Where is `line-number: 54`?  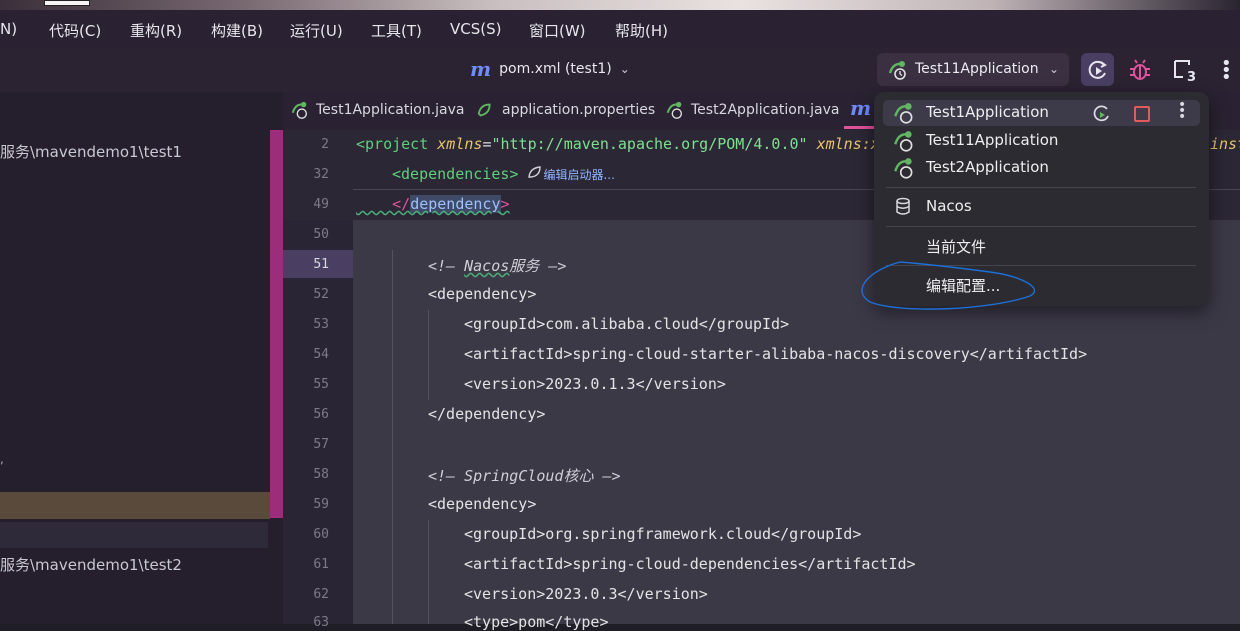 line-number: 54 is located at coordinates (321, 354).